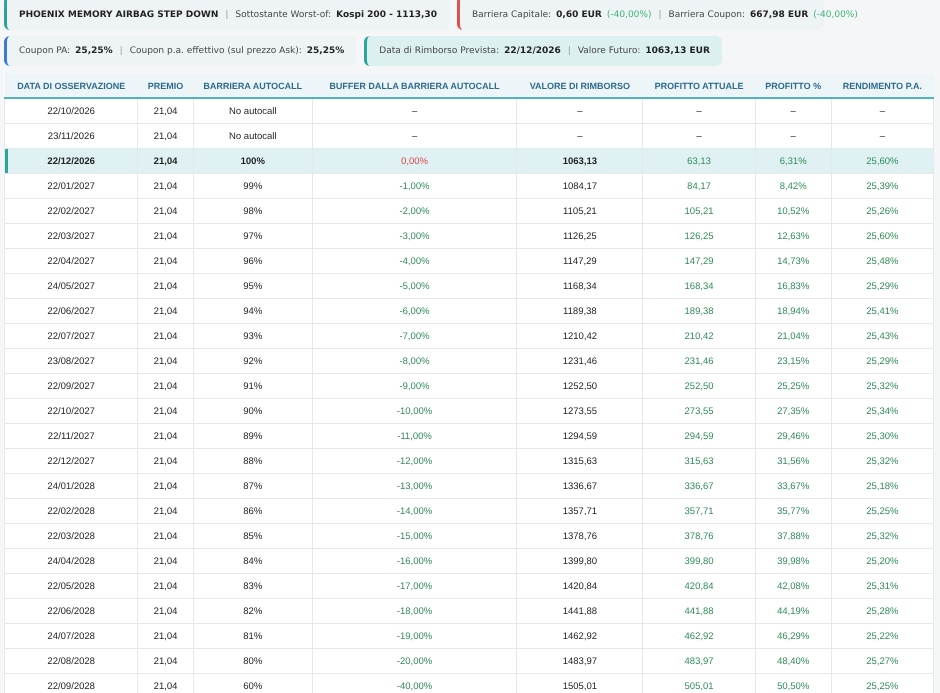 Image resolution: width=940 pixels, height=693 pixels. I want to click on table-cell: 22/02/2027, so click(71, 211).